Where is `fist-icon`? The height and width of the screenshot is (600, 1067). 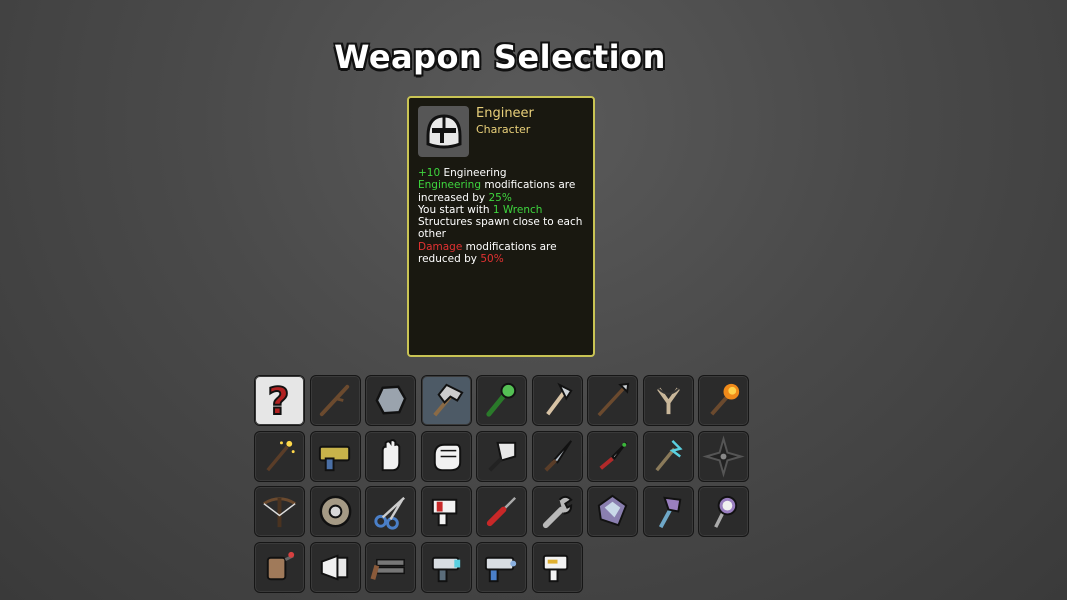 fist-icon is located at coordinates (447, 457).